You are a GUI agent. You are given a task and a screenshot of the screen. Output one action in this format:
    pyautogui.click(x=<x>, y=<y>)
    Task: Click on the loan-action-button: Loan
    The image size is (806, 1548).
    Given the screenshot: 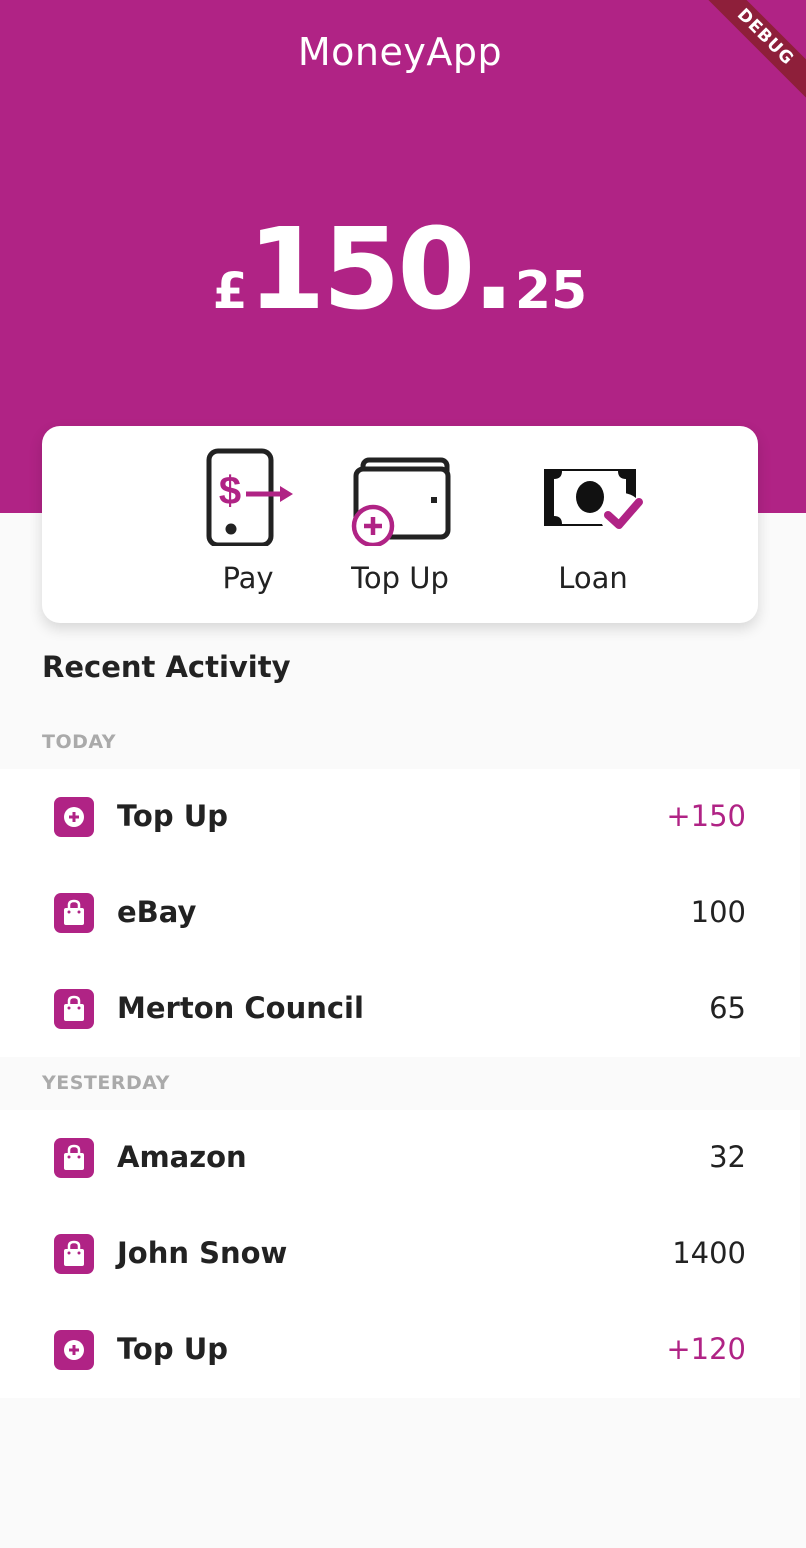 What is the action you would take?
    pyautogui.click(x=593, y=524)
    